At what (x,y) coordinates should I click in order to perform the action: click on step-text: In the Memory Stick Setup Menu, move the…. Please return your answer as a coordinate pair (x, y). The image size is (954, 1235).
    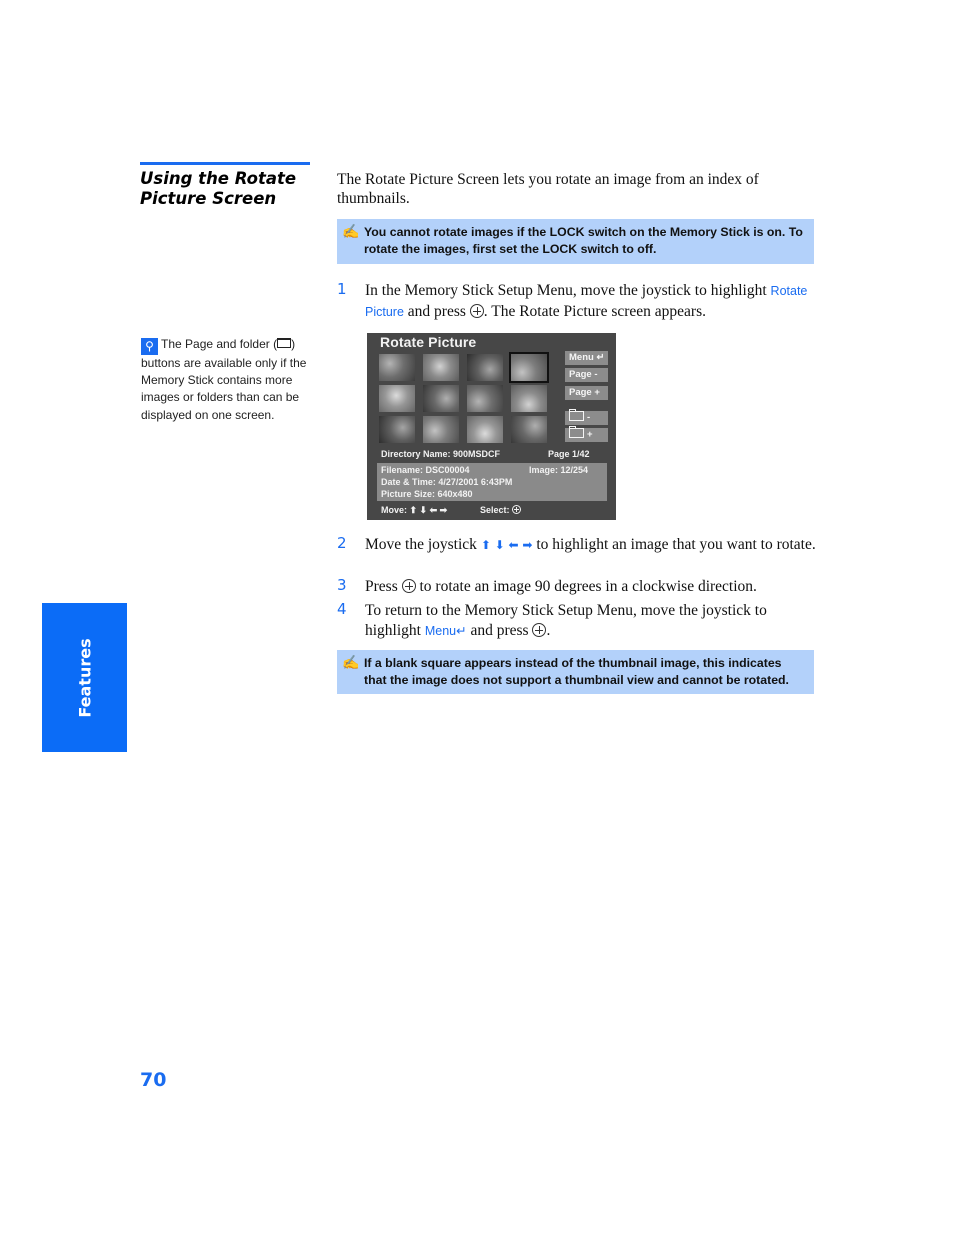
    Looking at the image, I should click on (568, 290).